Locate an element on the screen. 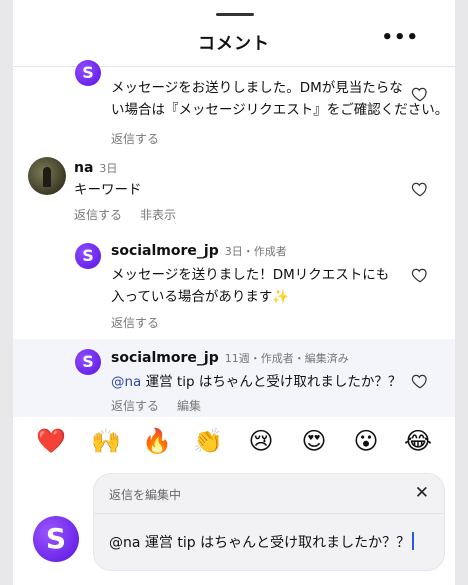 This screenshot has height=585, width=468. fire-emoji-icon: 🔥 is located at coordinates (157, 441).